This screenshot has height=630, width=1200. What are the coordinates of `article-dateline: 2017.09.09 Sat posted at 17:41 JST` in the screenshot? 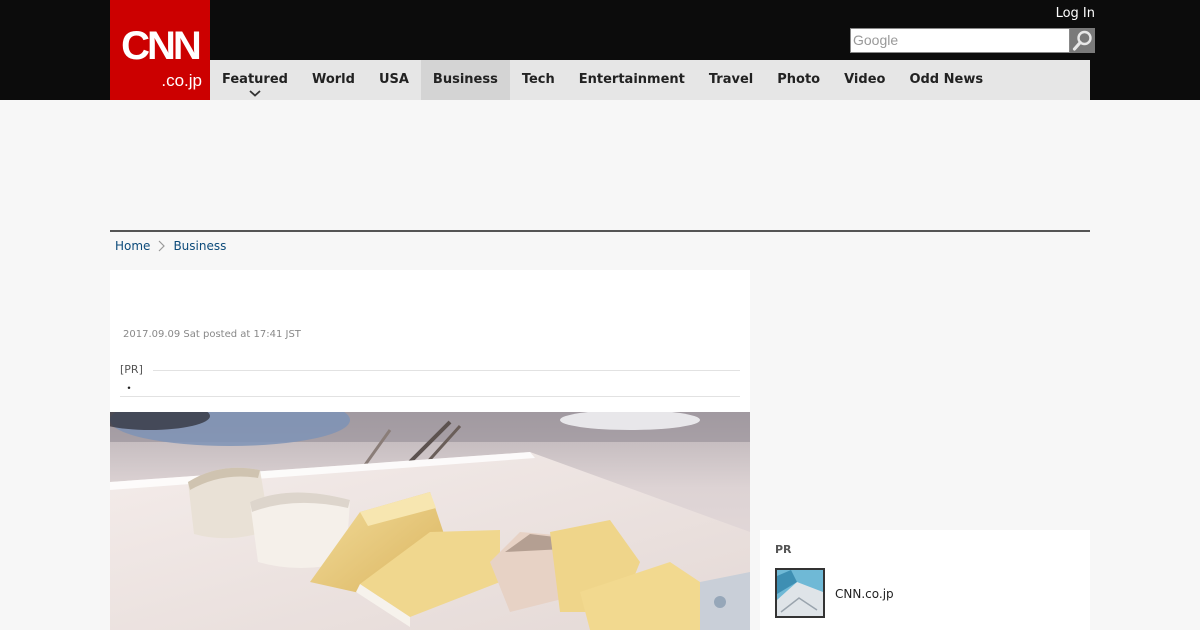 It's located at (212, 334).